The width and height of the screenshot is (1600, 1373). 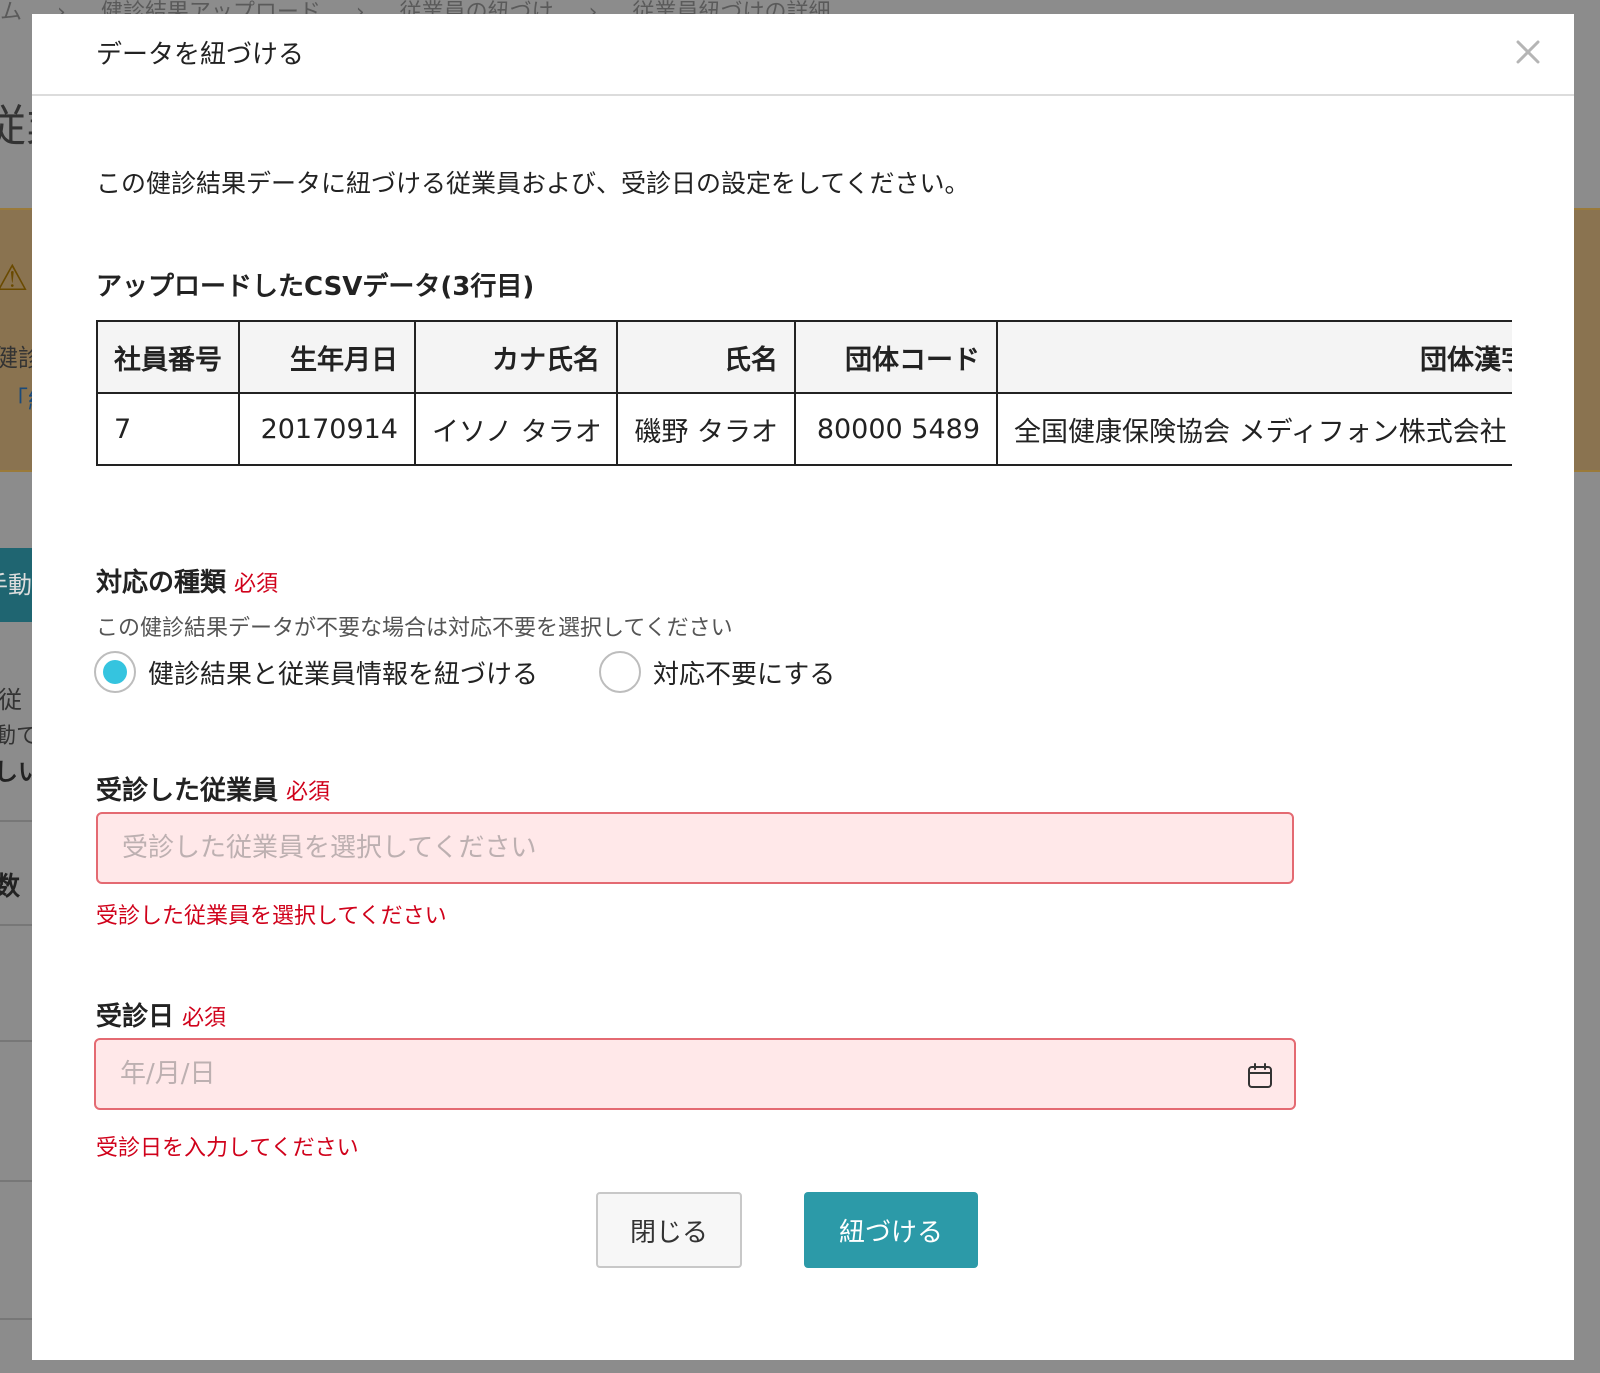 I want to click on exam-date-label-text: 受診日, so click(x=135, y=1017).